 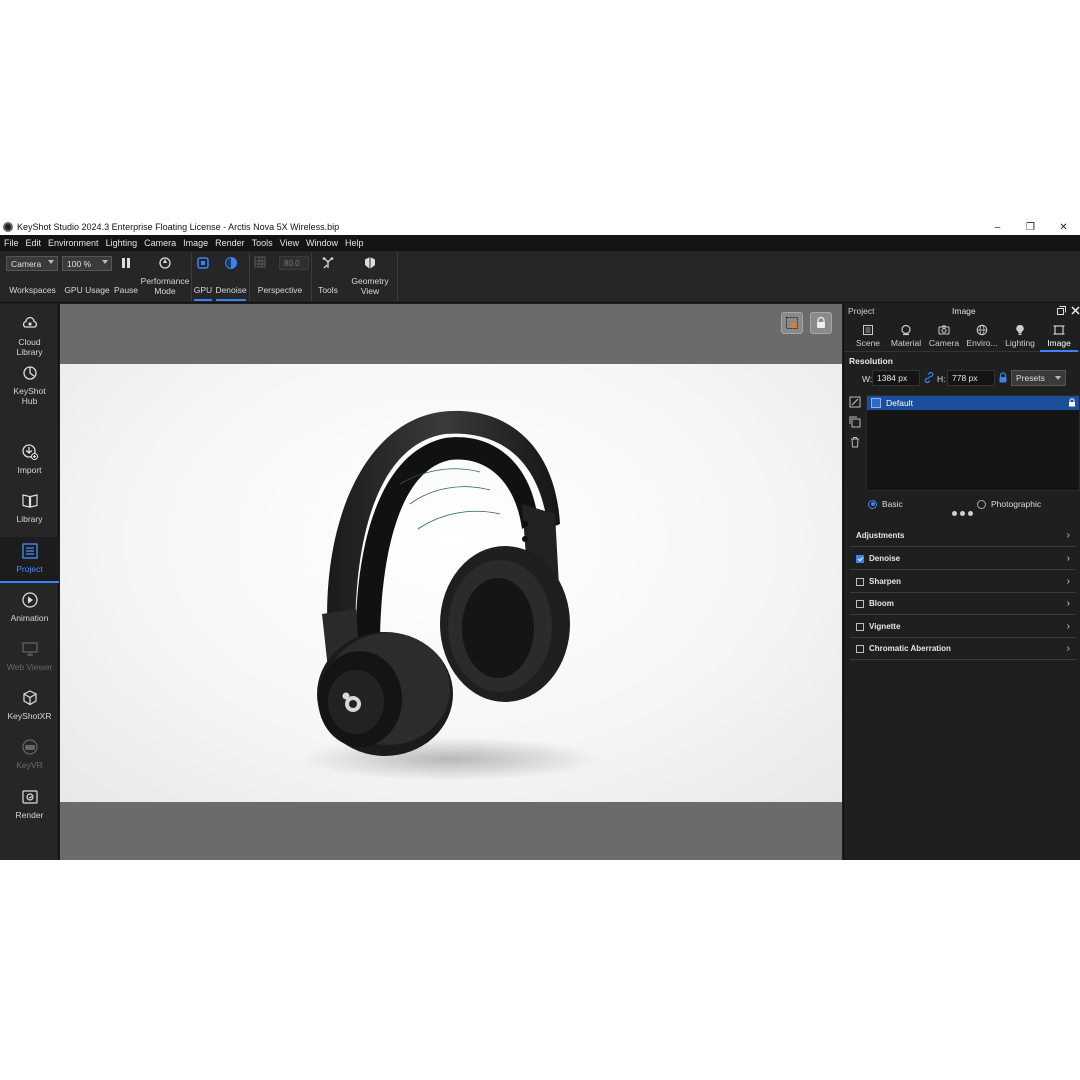 I want to click on pause-button: Pause, so click(x=126, y=277).